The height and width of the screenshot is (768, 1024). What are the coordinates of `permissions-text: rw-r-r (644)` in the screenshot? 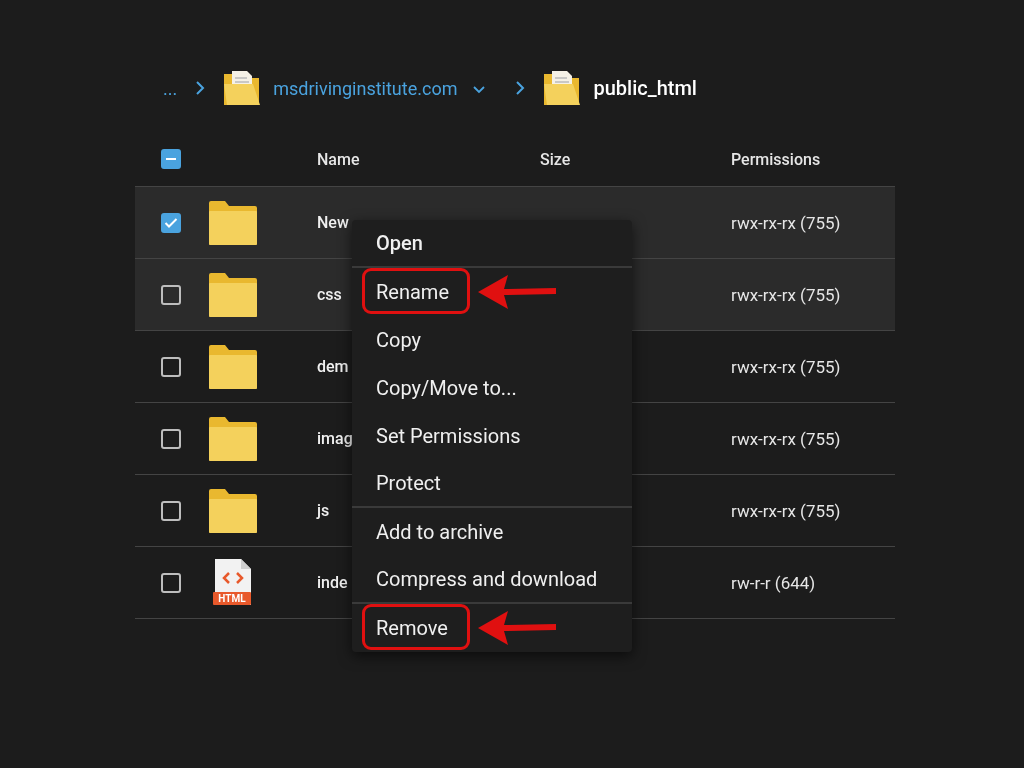 It's located at (773, 582).